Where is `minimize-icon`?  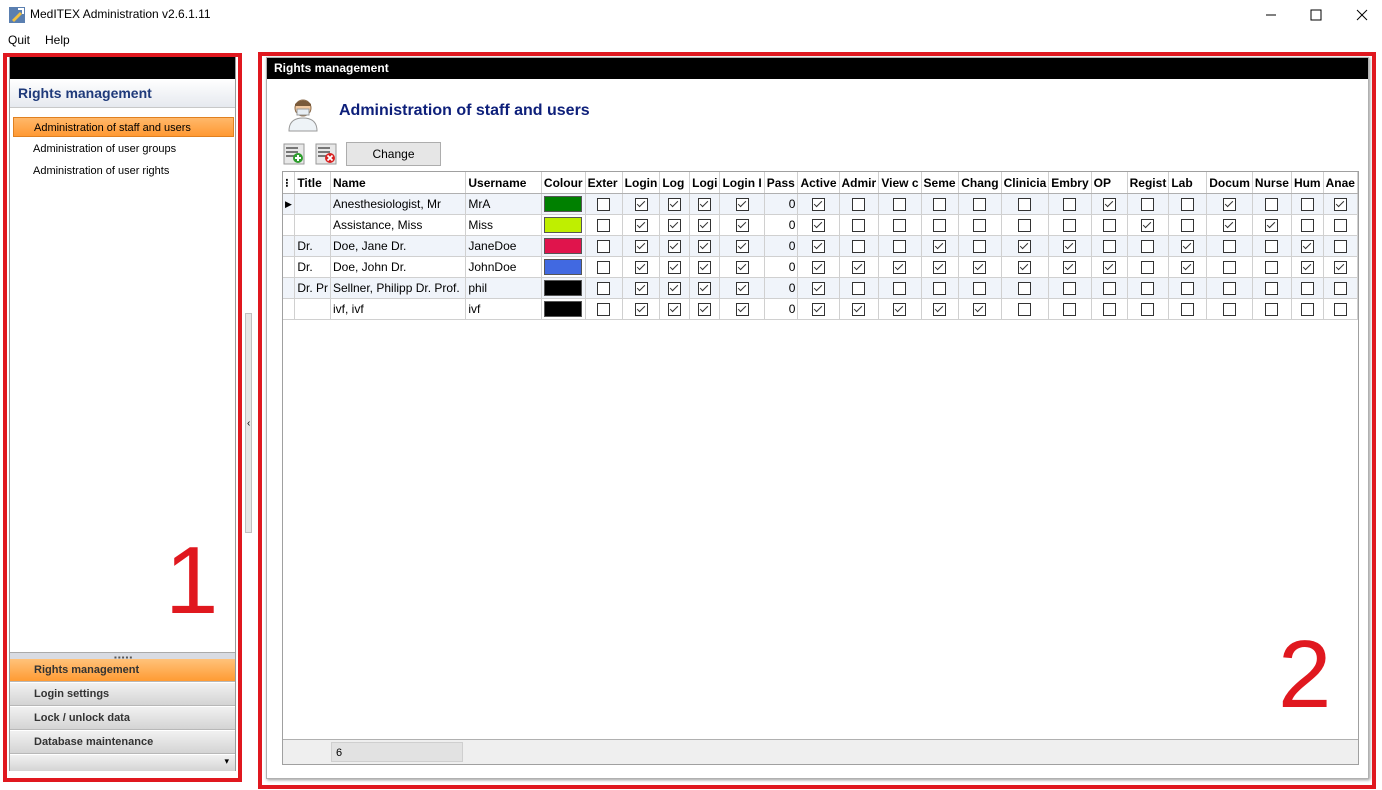 minimize-icon is located at coordinates (1271, 15).